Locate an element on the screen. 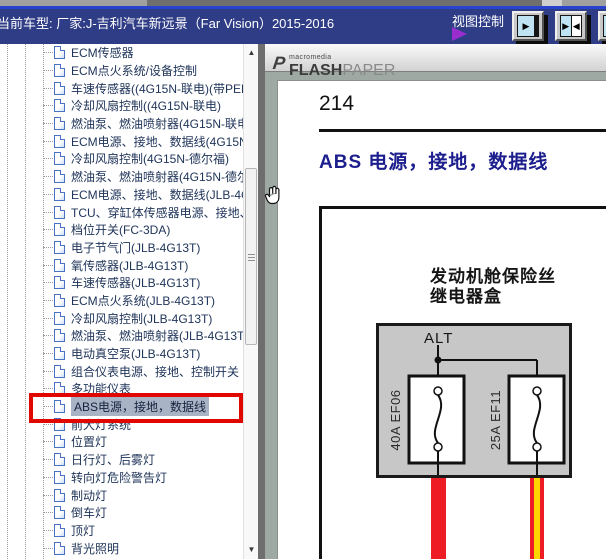 This screenshot has height=559, width=606. flashpaper-logo: P macromedia FLASHPAPER is located at coordinates (333, 63).